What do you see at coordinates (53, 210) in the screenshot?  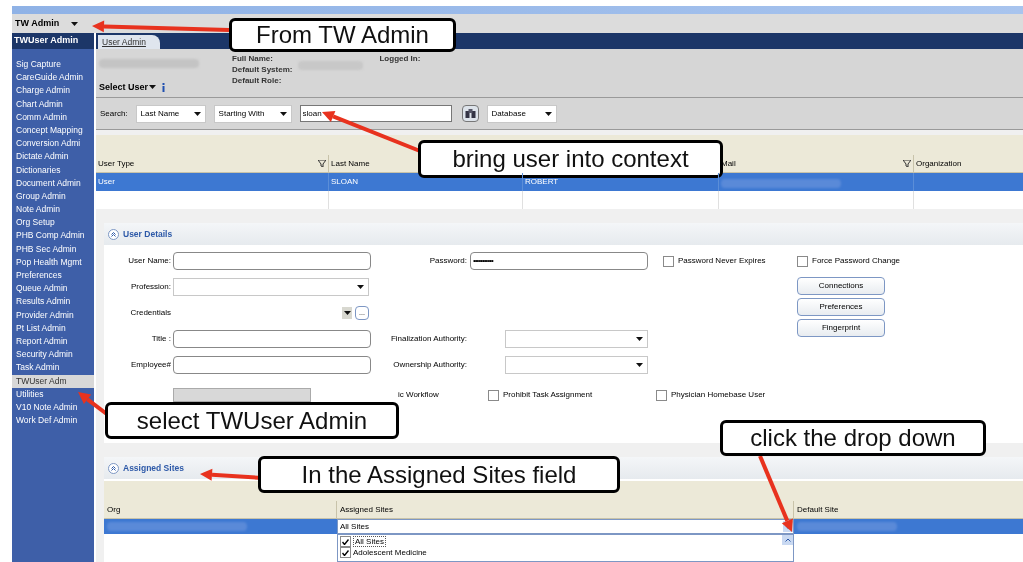 I see `sidebar-item: Note Admin` at bounding box center [53, 210].